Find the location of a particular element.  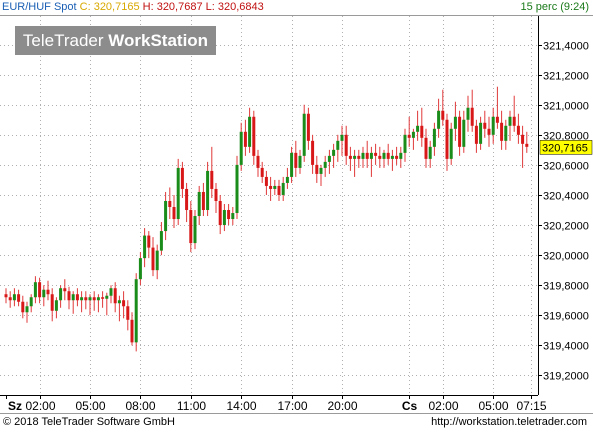

x-tick-label: 02:00 is located at coordinates (443, 406).